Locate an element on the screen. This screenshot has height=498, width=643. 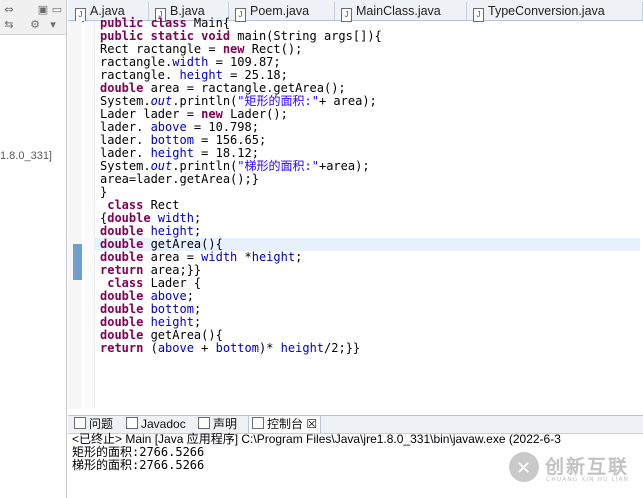
package-explorer-toolbar: ⇔ ▣ ▭ ⇆ ⚙ ▾ is located at coordinates (33, 17).